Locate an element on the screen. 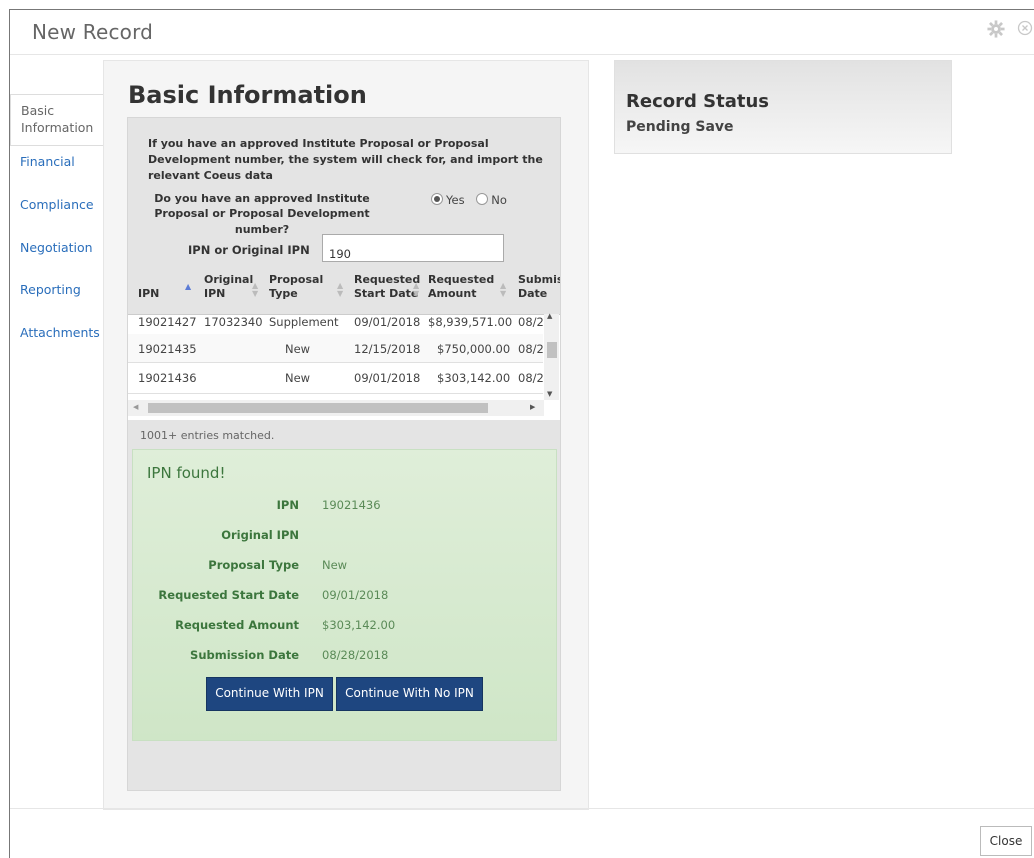  scroll-down-icon: ▼ is located at coordinates (549, 394).